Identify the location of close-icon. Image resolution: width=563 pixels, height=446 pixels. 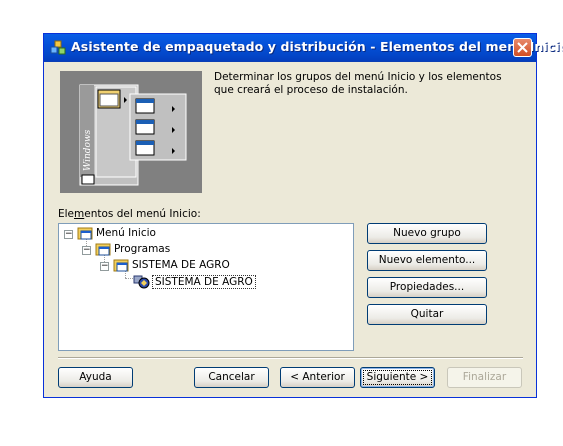
(522, 47).